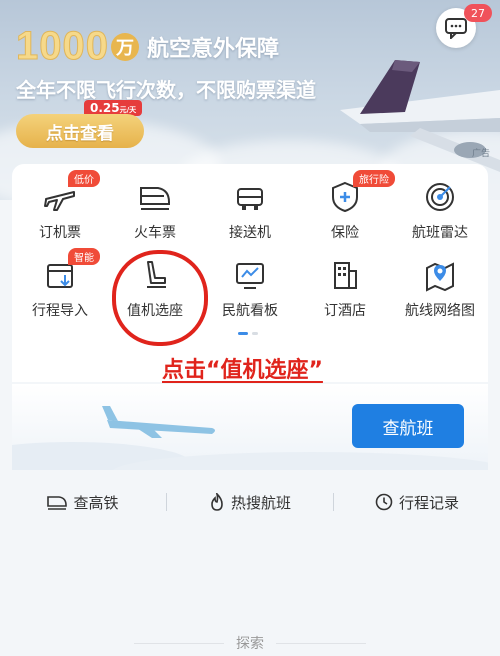 The height and width of the screenshot is (656, 500). What do you see at coordinates (217, 502) in the screenshot?
I see `flame-icon` at bounding box center [217, 502].